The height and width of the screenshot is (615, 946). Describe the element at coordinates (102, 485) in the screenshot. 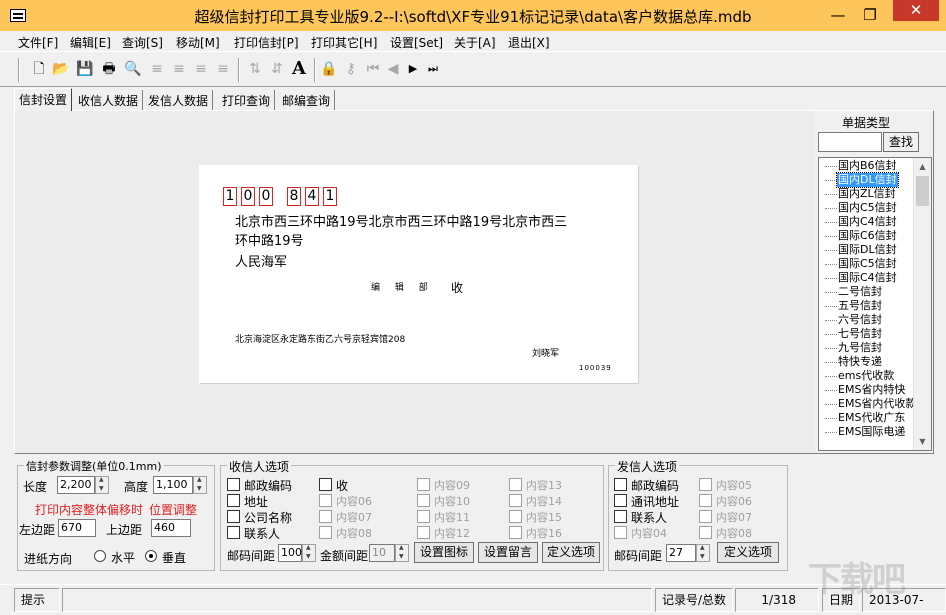

I see `length-spinner` at that location.